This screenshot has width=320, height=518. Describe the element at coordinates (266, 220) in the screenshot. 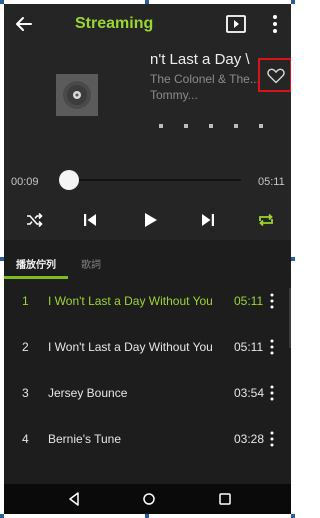

I see `repeat-icon` at that location.